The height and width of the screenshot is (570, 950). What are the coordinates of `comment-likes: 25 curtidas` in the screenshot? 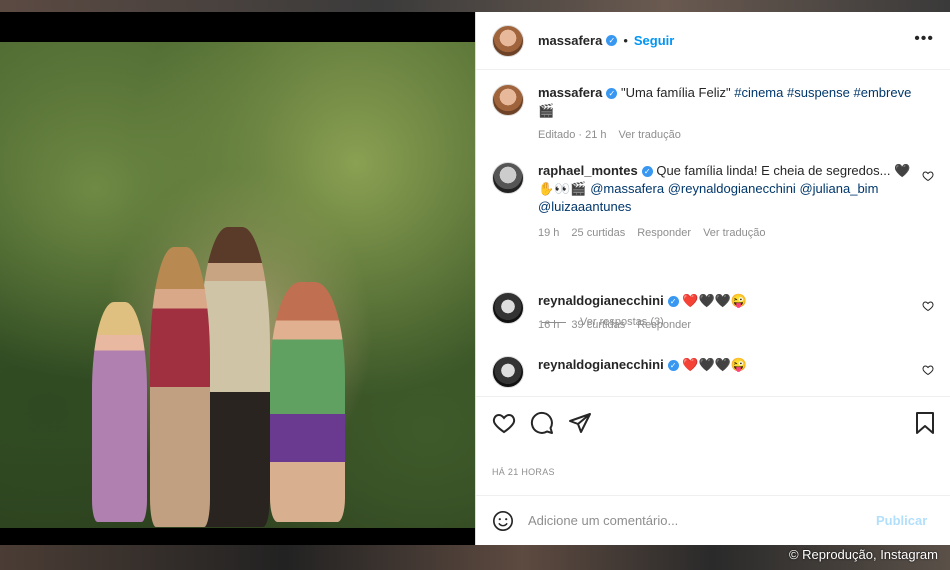 It's located at (598, 233).